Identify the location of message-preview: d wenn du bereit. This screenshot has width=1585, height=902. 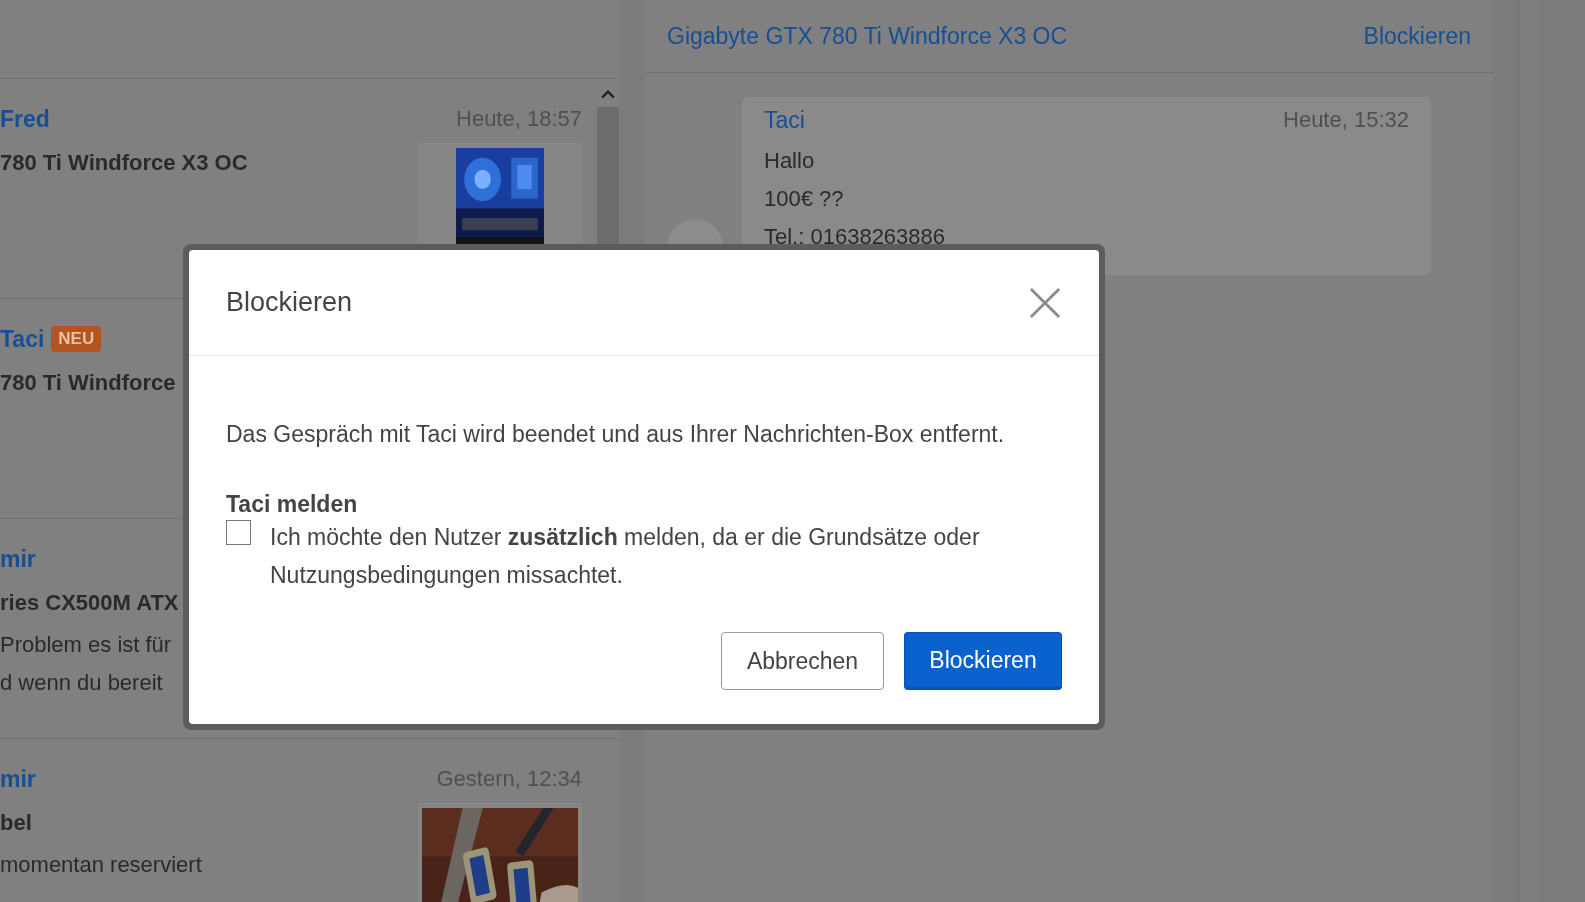
(82, 683).